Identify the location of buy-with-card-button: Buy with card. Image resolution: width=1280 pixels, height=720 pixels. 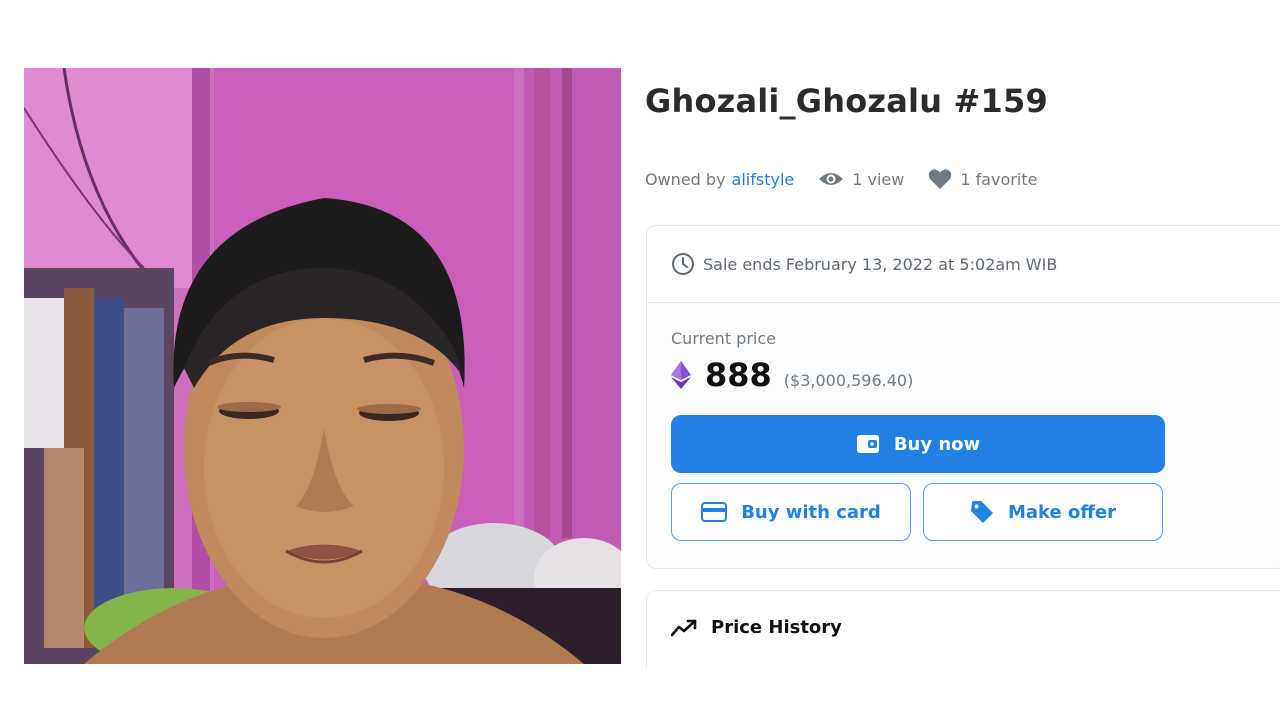
(791, 512).